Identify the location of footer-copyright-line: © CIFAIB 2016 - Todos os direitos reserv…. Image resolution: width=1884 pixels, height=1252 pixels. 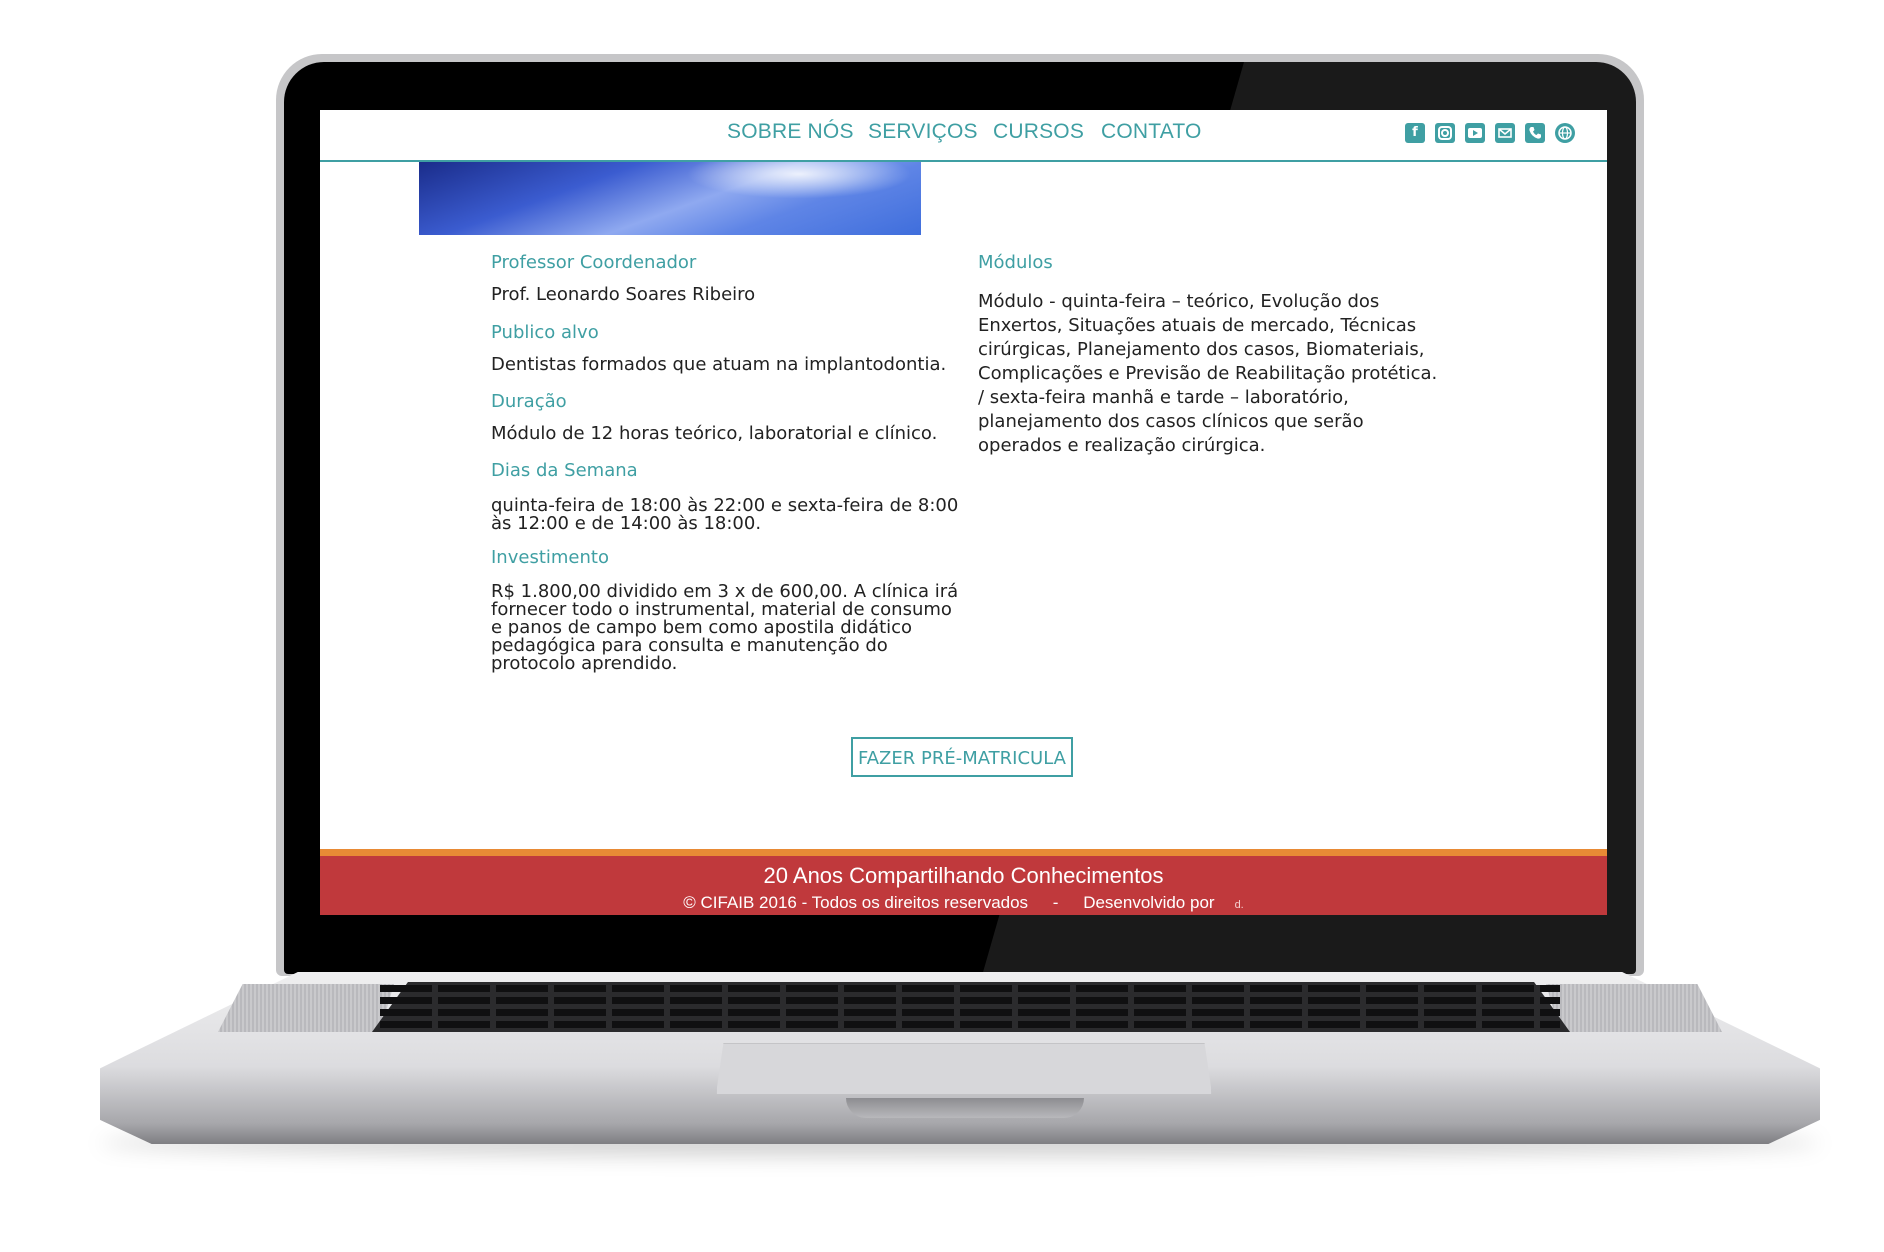
(963, 903).